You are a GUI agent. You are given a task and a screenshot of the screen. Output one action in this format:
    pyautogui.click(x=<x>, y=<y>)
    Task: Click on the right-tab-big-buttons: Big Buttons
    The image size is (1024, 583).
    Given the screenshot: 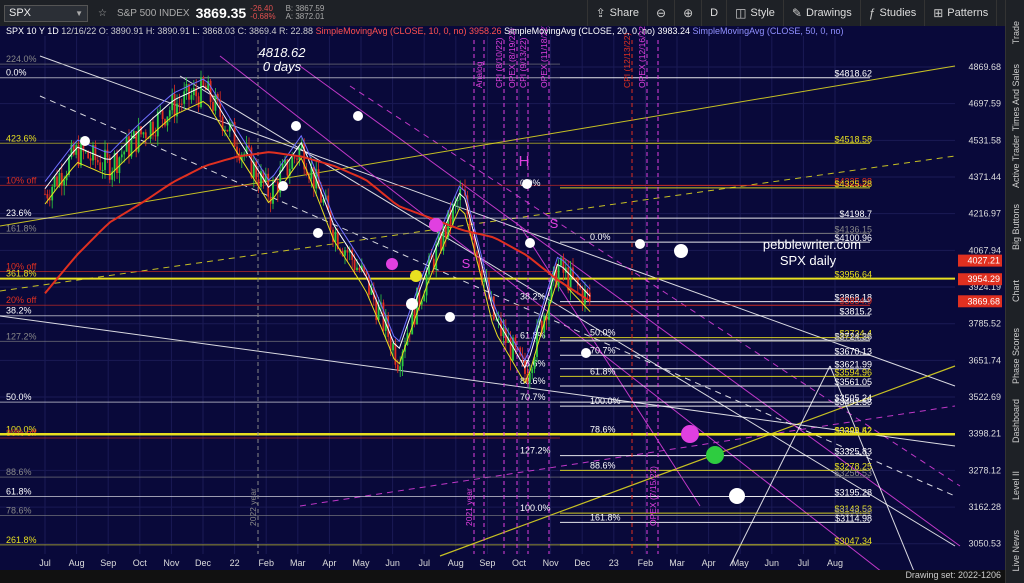 What is the action you would take?
    pyautogui.click(x=1015, y=226)
    